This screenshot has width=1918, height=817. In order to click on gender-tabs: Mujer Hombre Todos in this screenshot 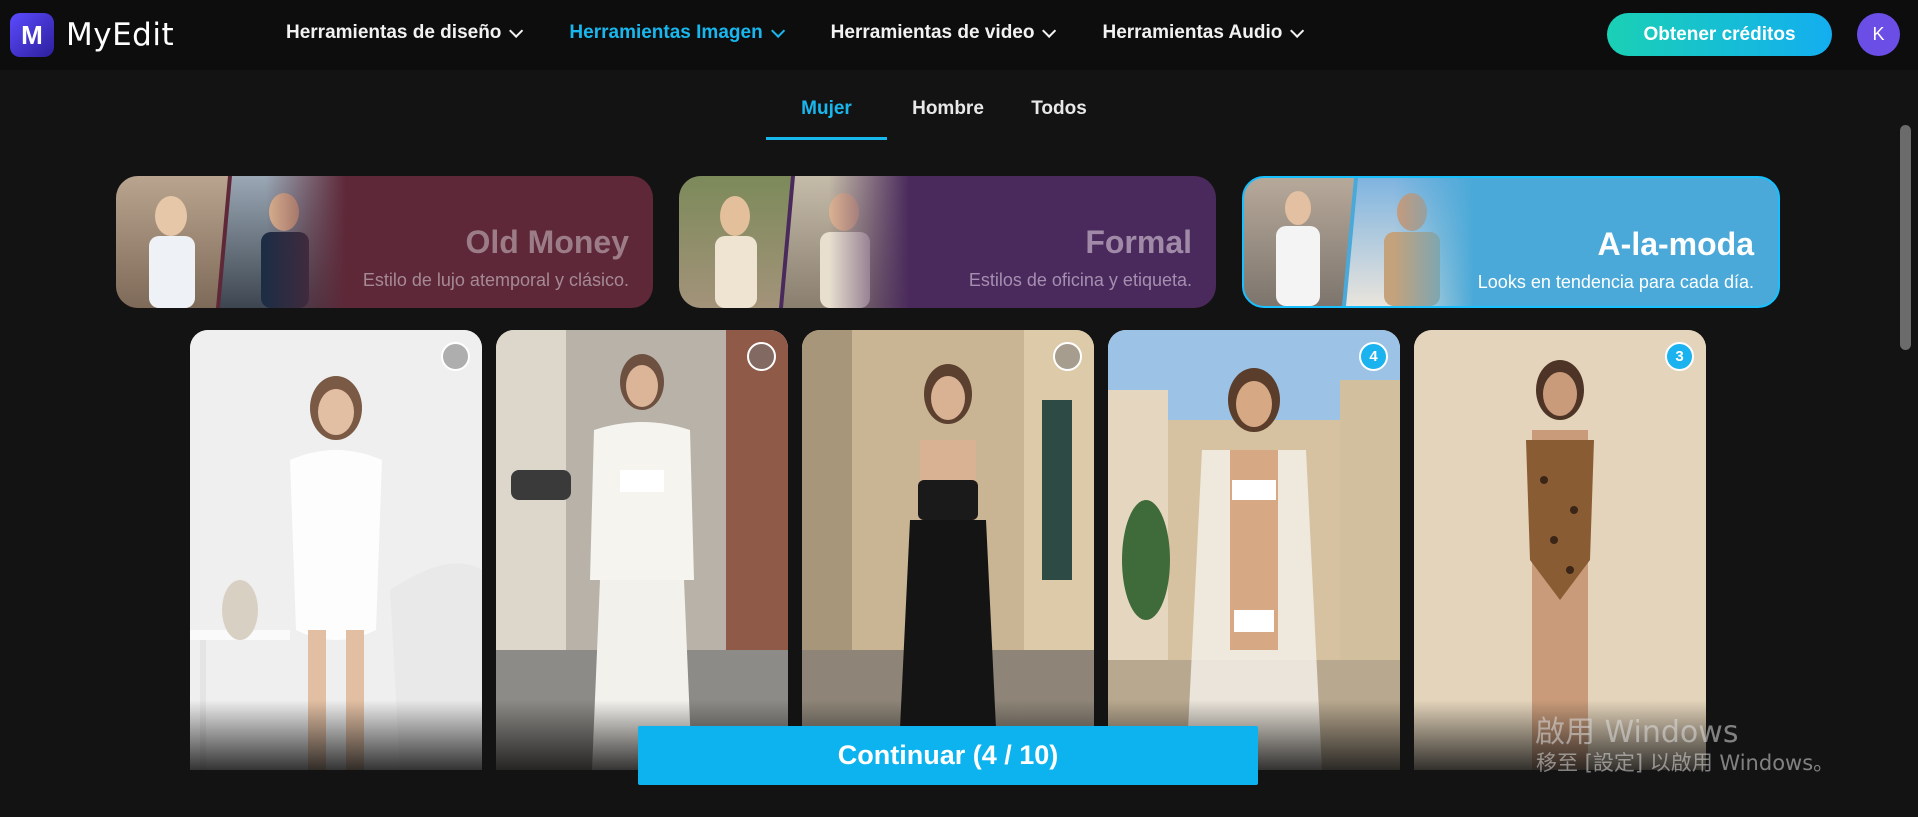, I will do `click(937, 113)`.